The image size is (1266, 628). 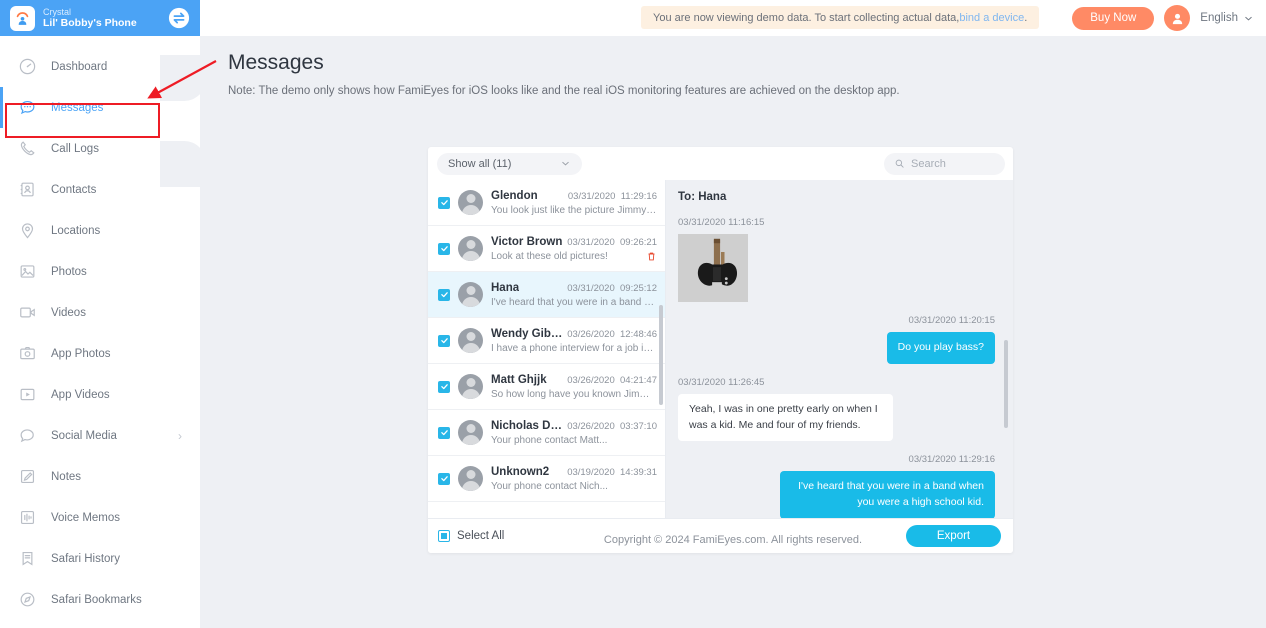 What do you see at coordinates (183, 164) in the screenshot?
I see `sidebar-notch-bottom` at bounding box center [183, 164].